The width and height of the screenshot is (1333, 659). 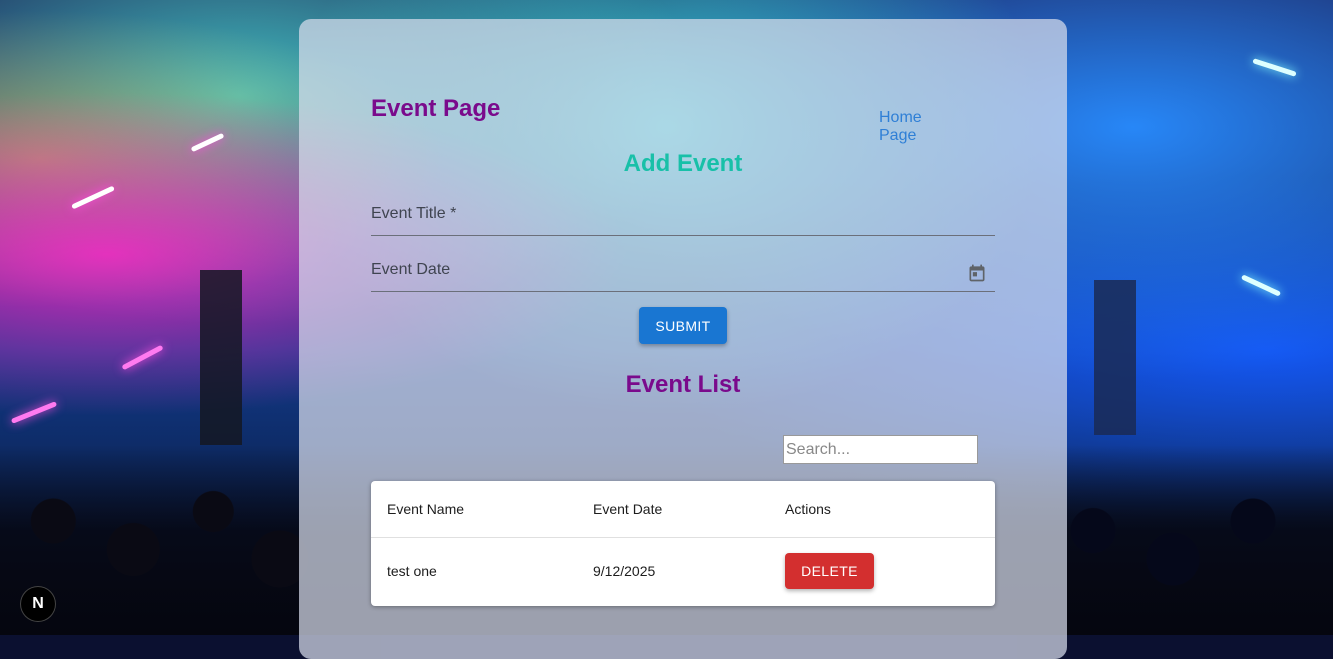 I want to click on event-title-field: Event Title *, so click(x=685, y=219).